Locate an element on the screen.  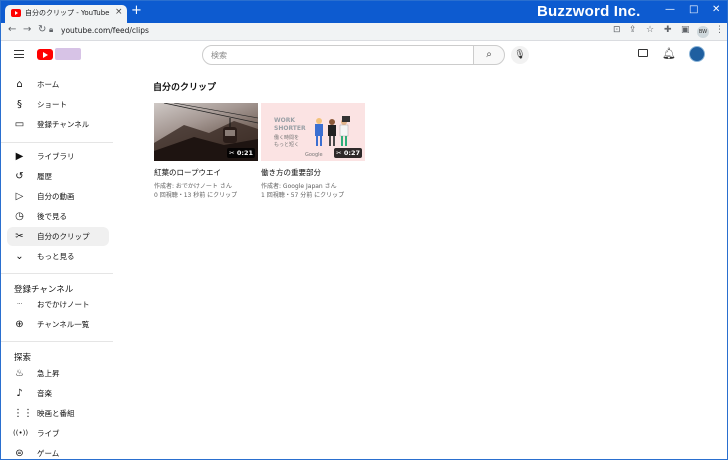
subscriptions-icon: ▭ is located at coordinates (19, 124).